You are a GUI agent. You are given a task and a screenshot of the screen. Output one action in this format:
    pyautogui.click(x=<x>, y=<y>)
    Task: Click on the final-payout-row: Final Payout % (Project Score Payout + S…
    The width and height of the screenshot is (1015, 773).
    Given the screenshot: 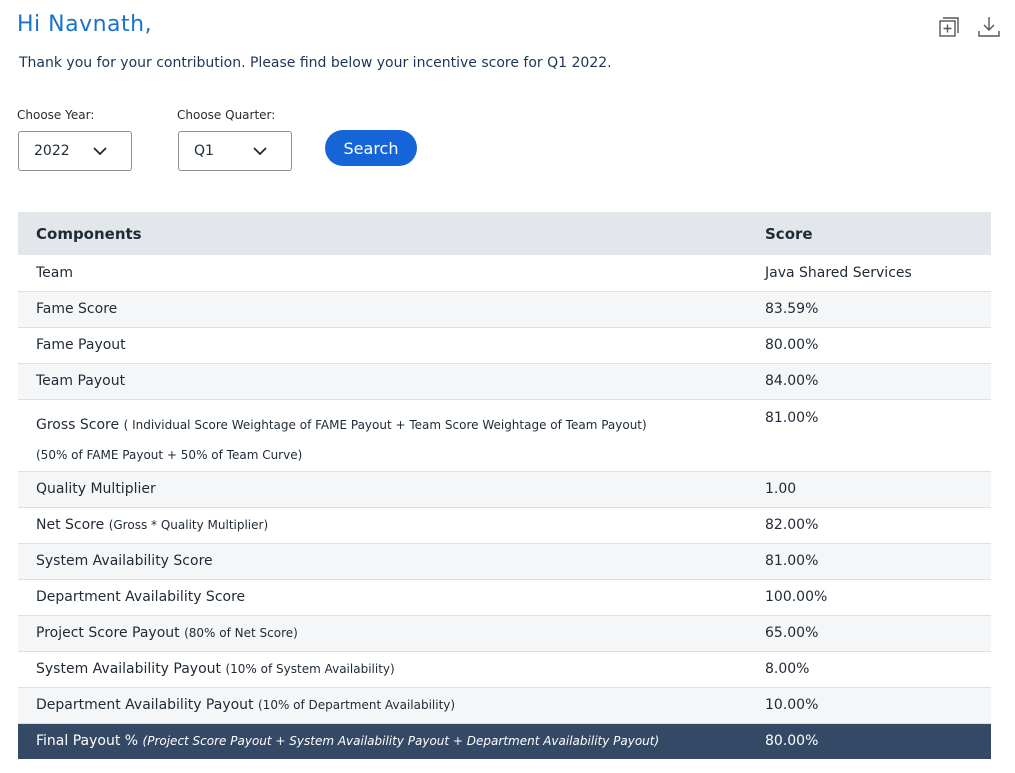 What is the action you would take?
    pyautogui.click(x=504, y=741)
    